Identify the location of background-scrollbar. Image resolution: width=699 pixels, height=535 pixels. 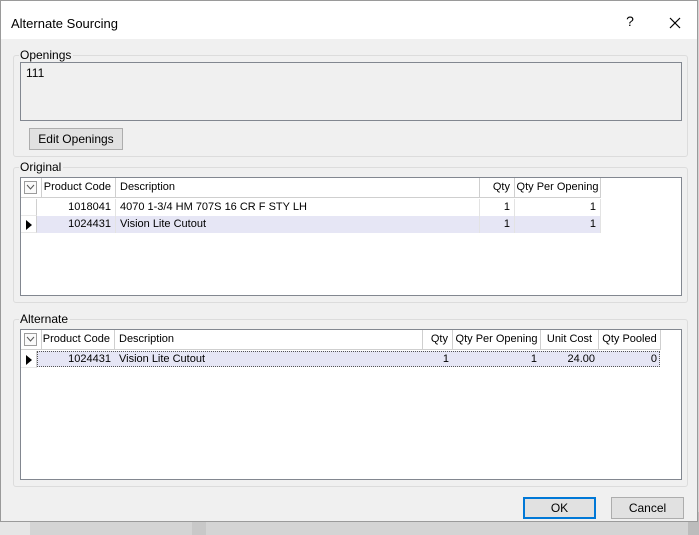
(199, 528).